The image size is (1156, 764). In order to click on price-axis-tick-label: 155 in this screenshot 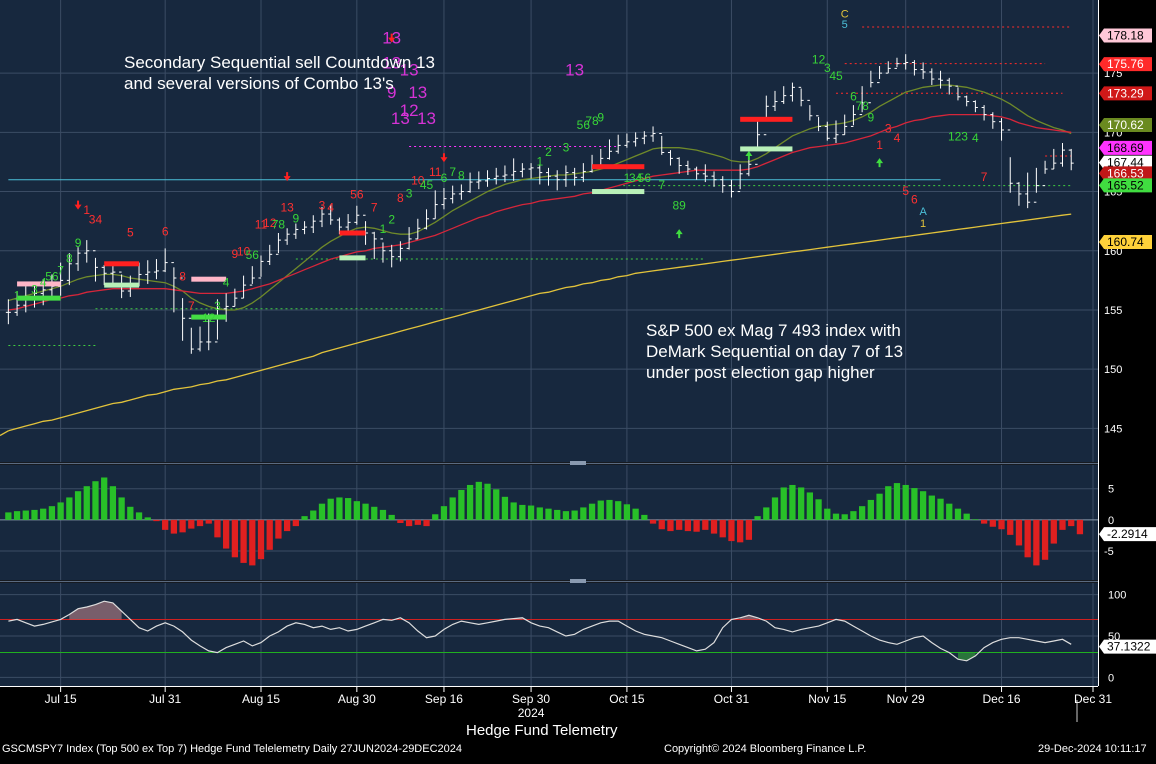, I will do `click(1113, 311)`.